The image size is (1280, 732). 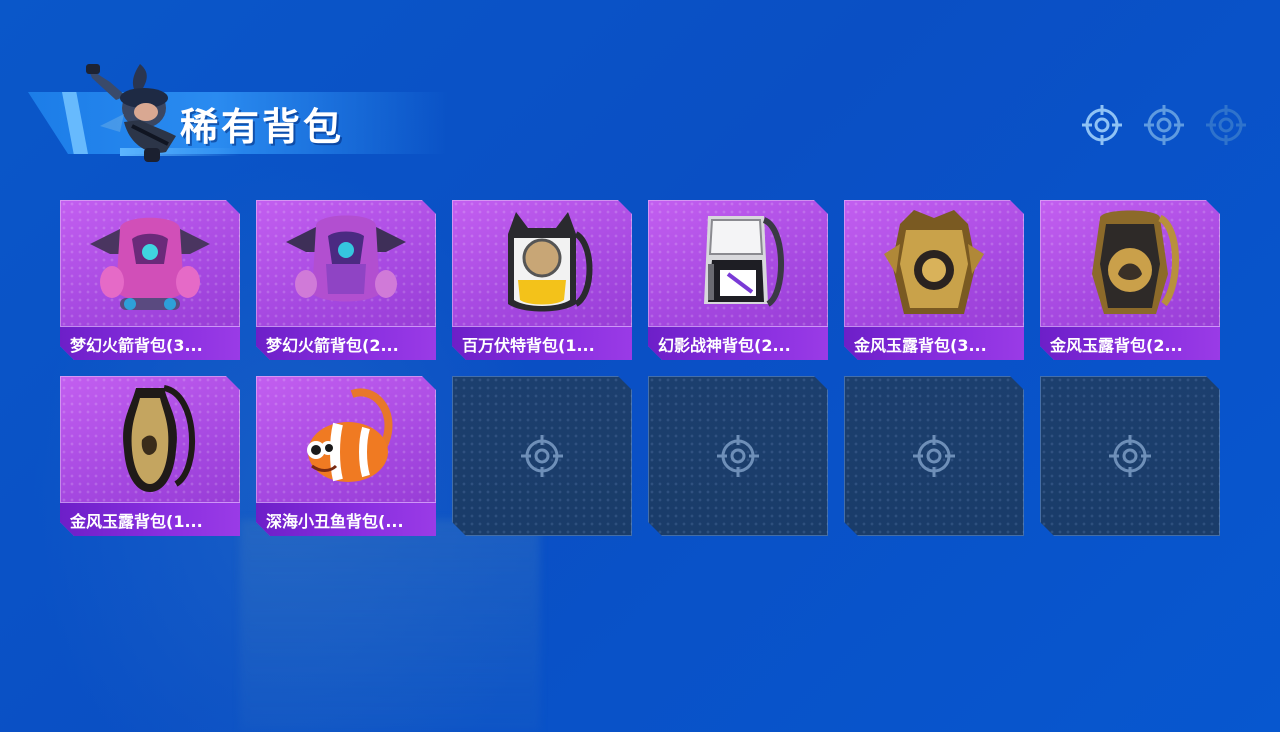 I want to click on clownfish-backpack-icon, so click(x=346, y=440).